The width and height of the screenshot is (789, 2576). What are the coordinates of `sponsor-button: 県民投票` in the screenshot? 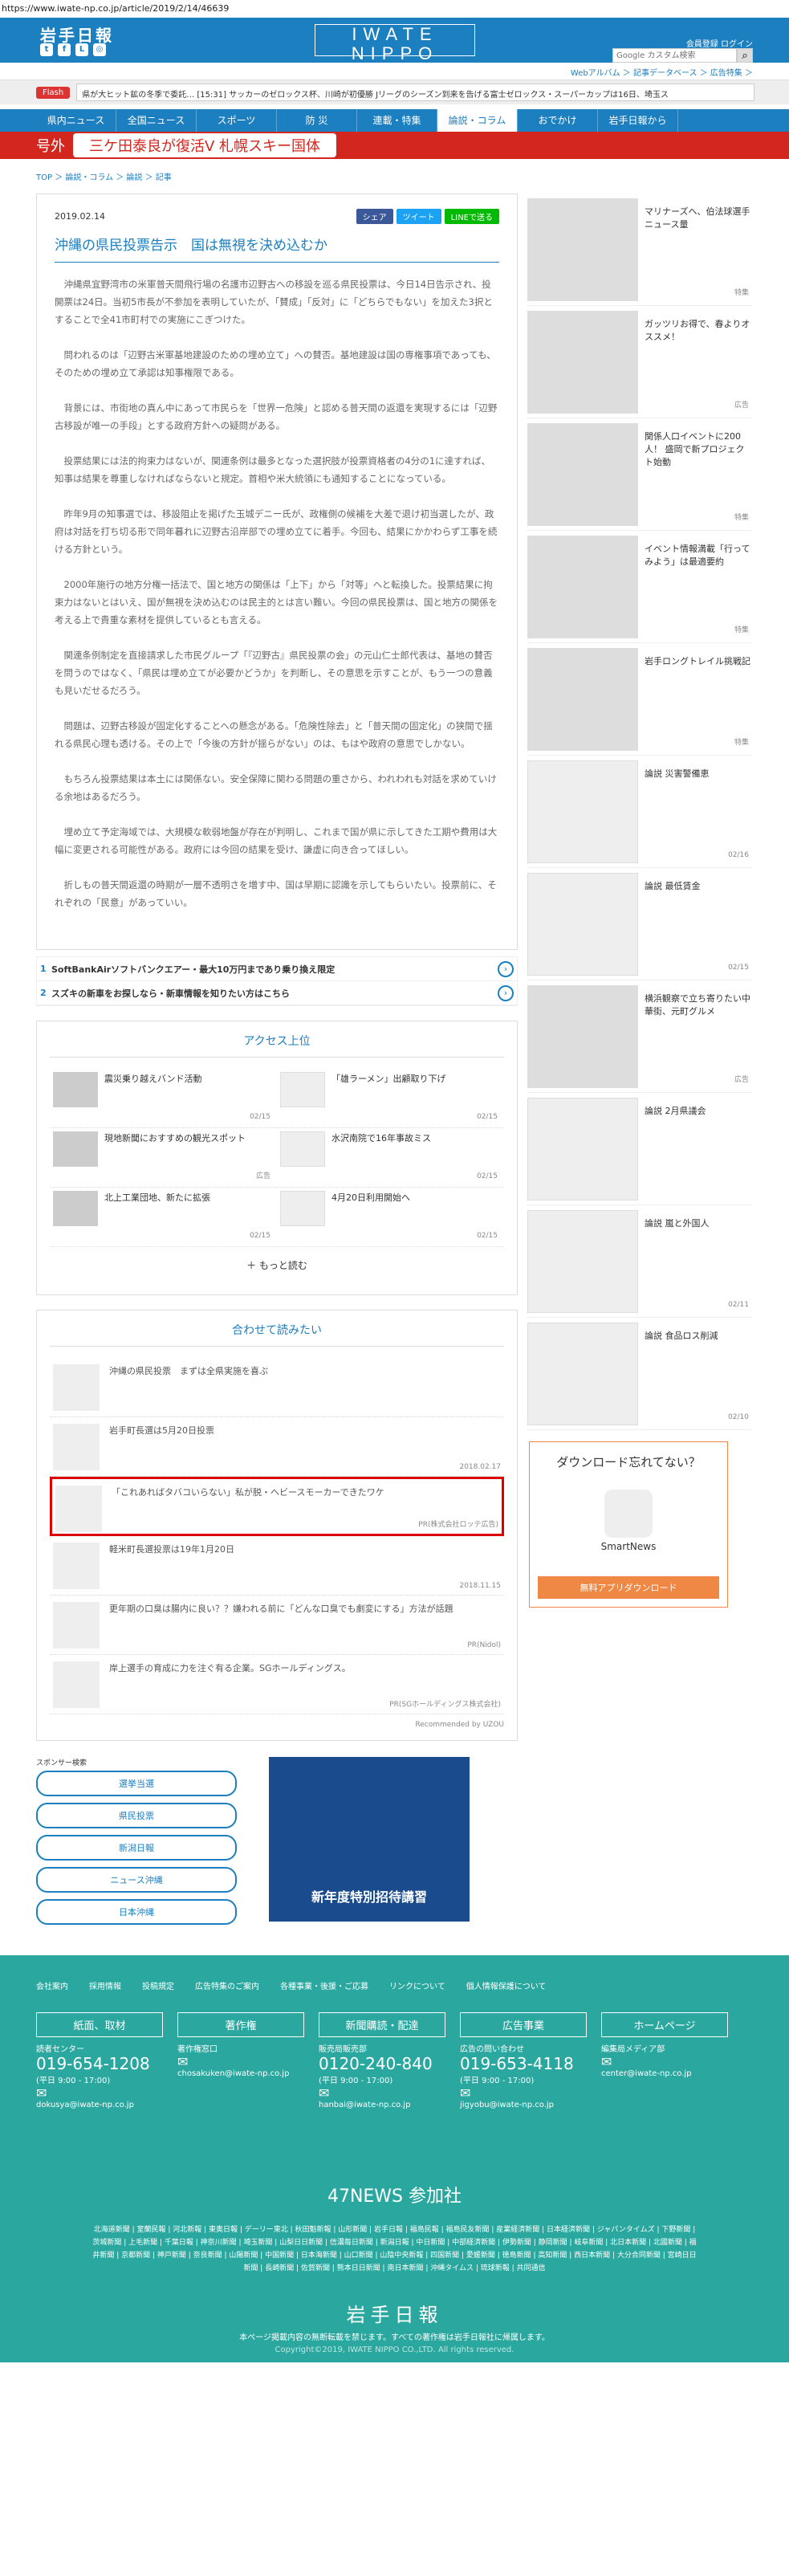 It's located at (136, 1815).